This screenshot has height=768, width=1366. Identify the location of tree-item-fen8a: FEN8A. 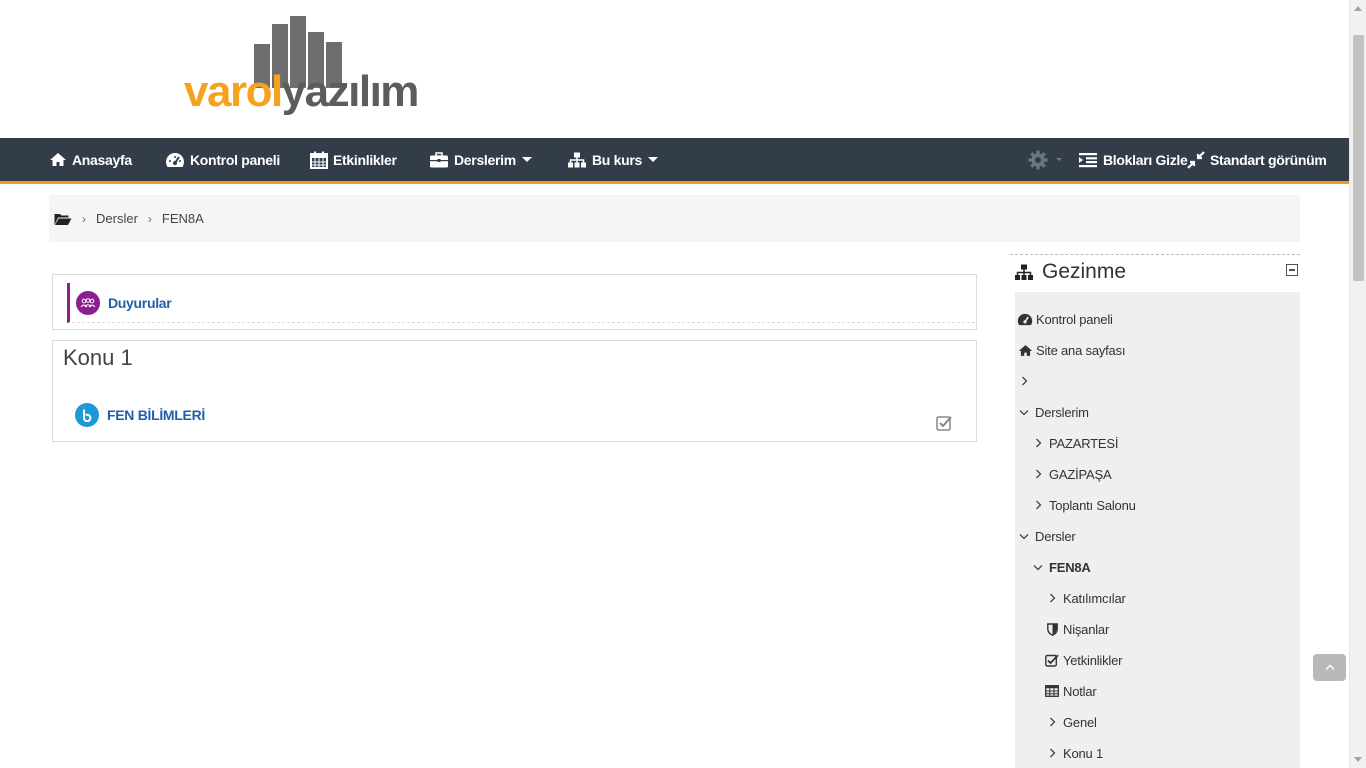
(1061, 567).